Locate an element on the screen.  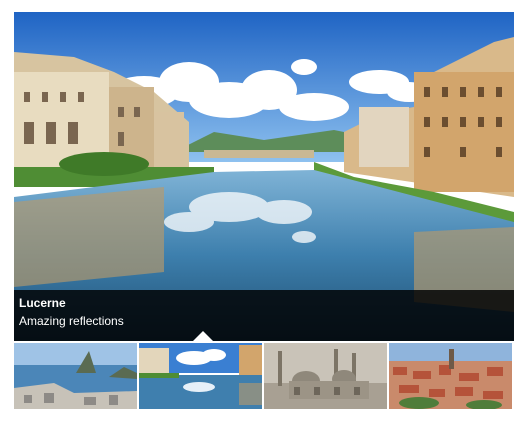
selected-thumbnail-pointer is located at coordinates (203, 336).